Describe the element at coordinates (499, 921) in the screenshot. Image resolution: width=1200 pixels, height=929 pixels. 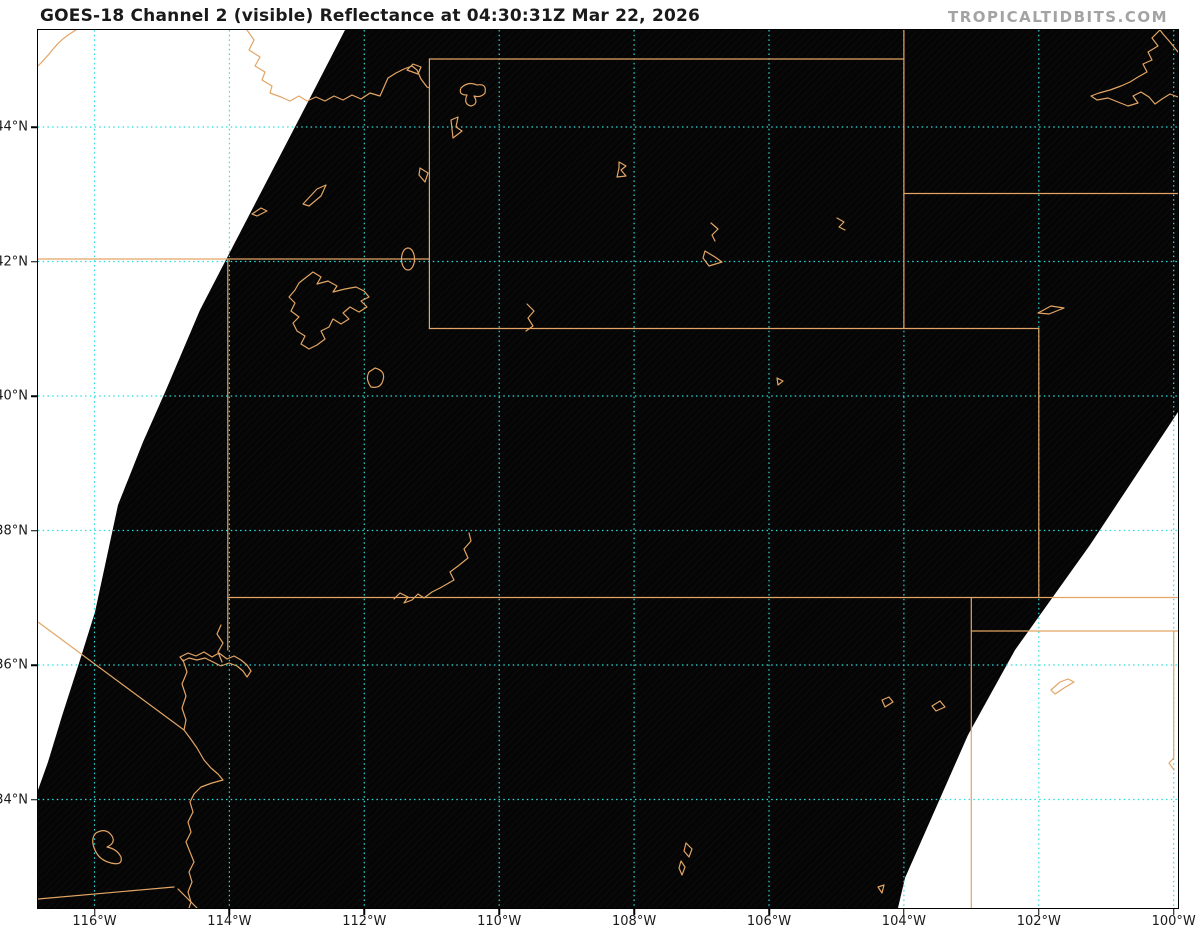
I see `x-tick-110°W: 110°W` at that location.